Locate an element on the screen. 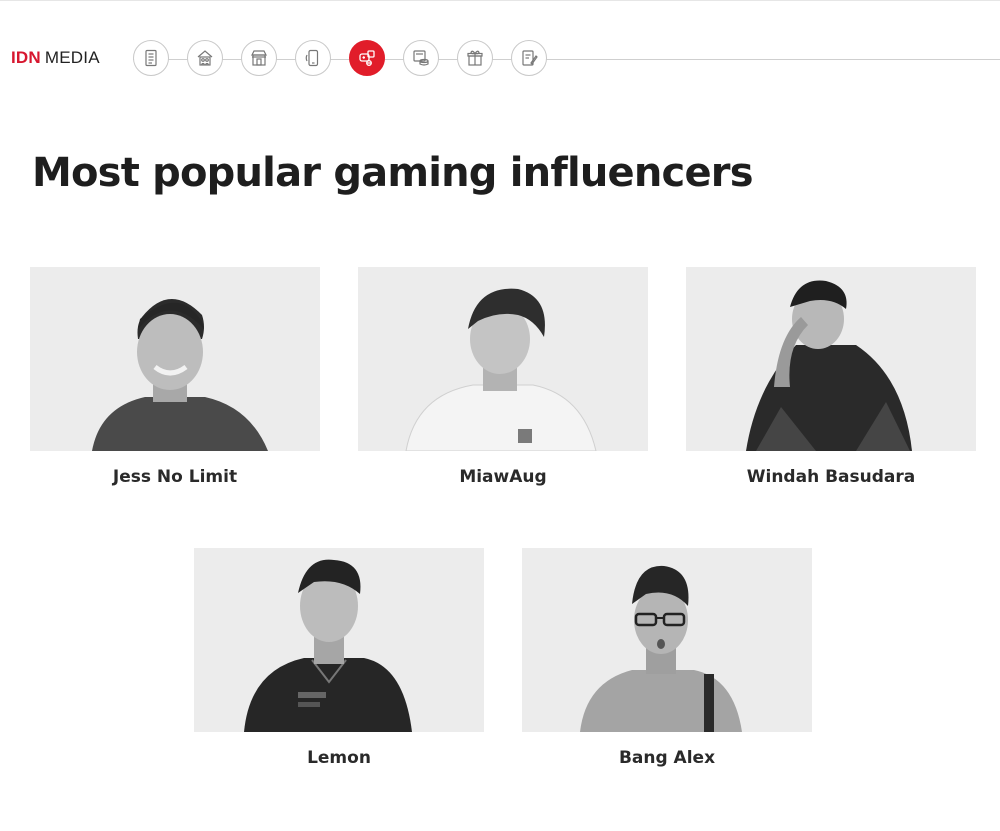  document-list-icon is located at coordinates (151, 58).